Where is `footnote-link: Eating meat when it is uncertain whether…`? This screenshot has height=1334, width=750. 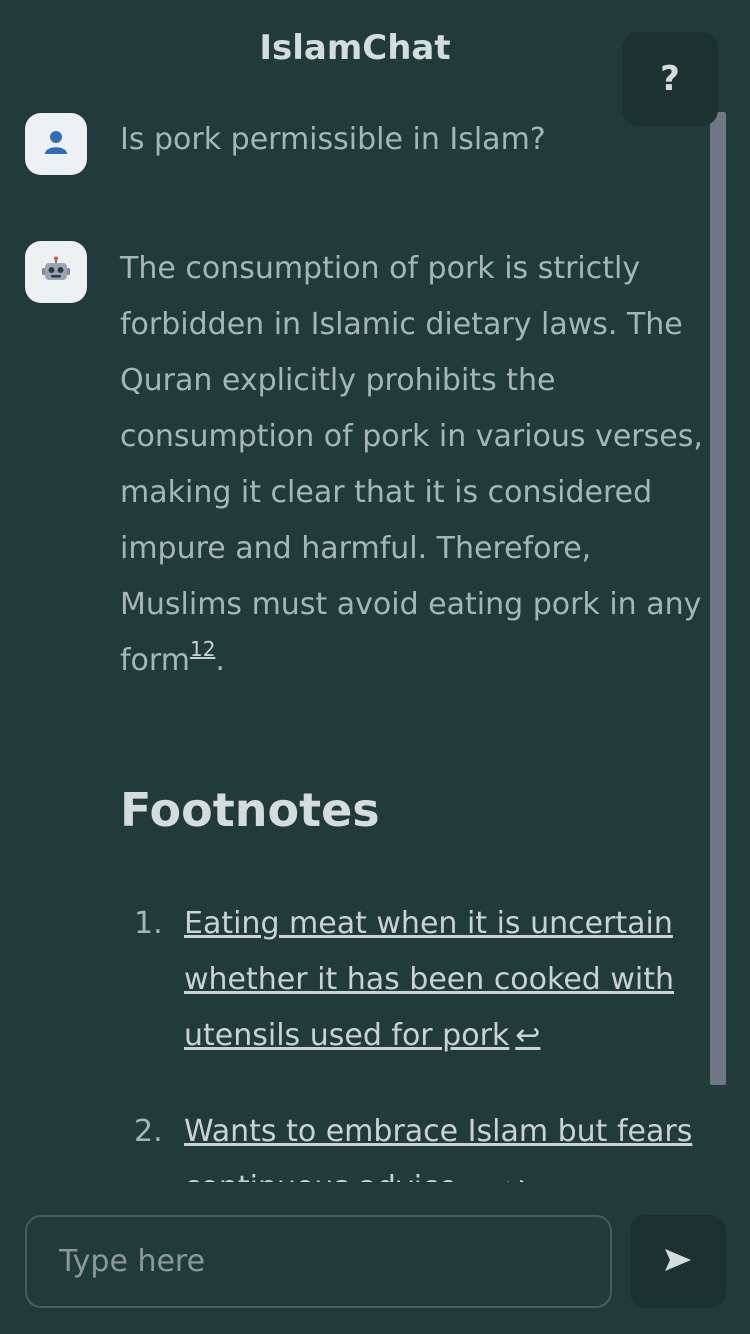
footnote-link: Eating meat when it is uncertain whether… is located at coordinates (429, 979).